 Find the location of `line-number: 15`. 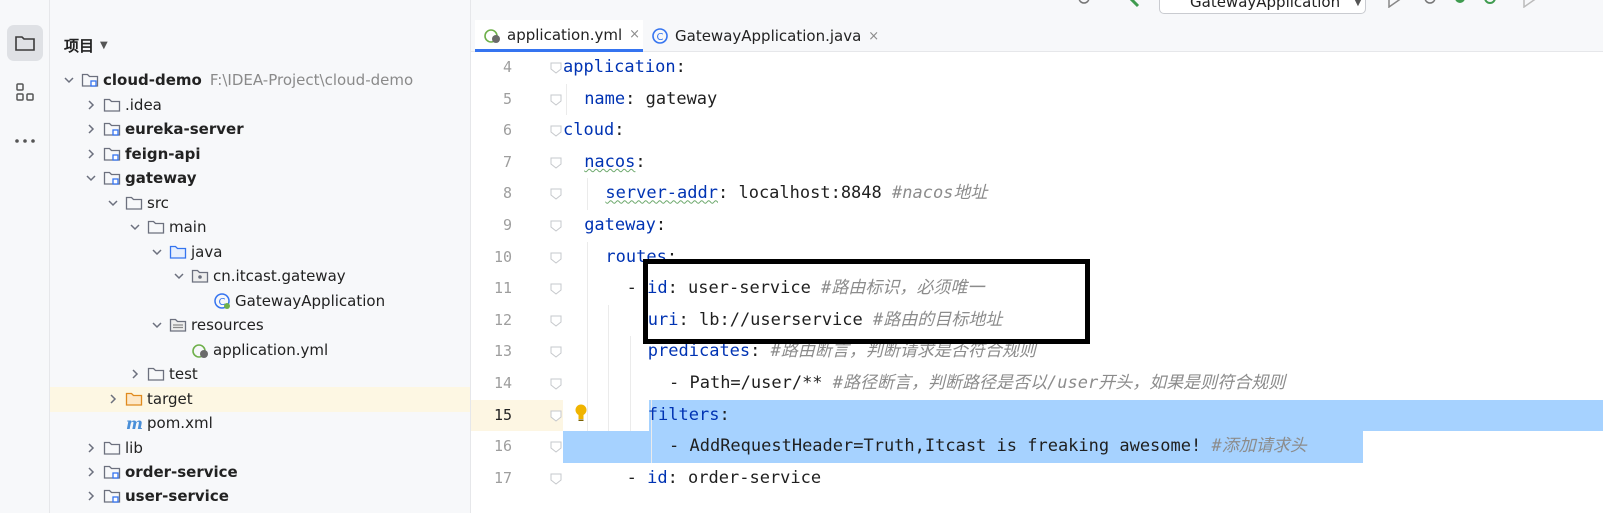

line-number: 15 is located at coordinates (502, 414).